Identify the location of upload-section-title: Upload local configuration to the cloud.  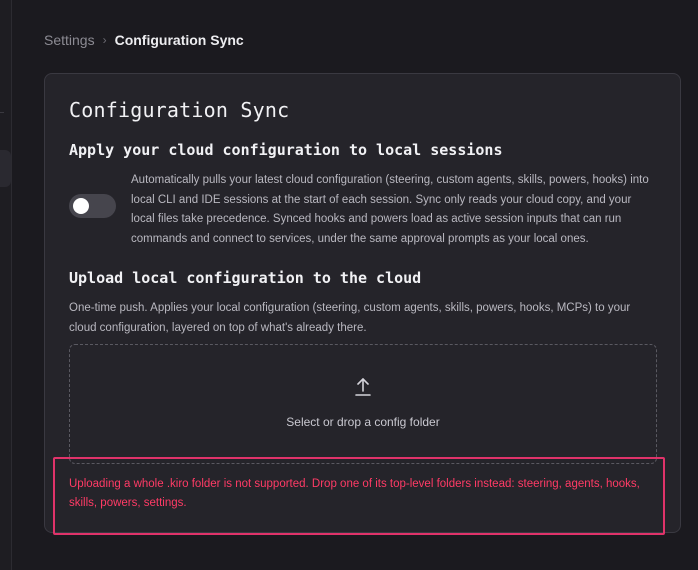
(245, 278).